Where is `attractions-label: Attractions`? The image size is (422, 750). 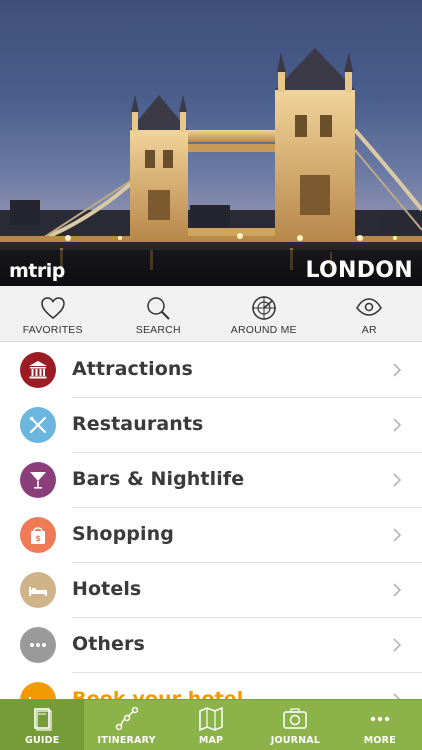 attractions-label: Attractions is located at coordinates (132, 369).